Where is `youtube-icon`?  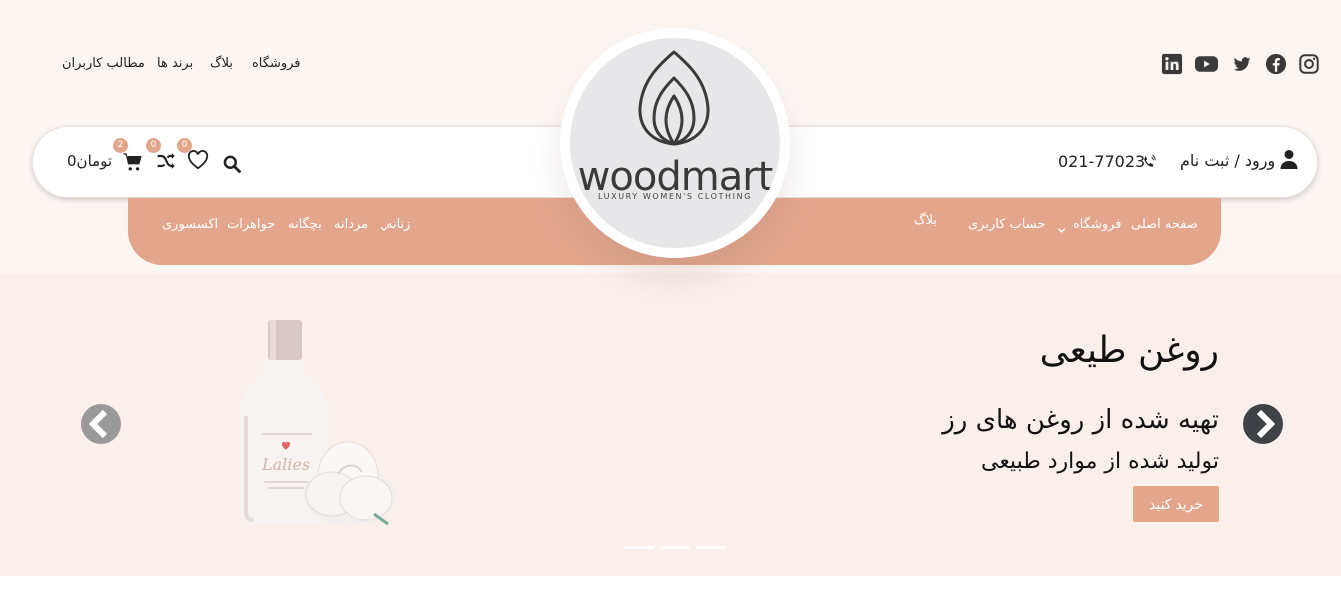 youtube-icon is located at coordinates (1206, 64).